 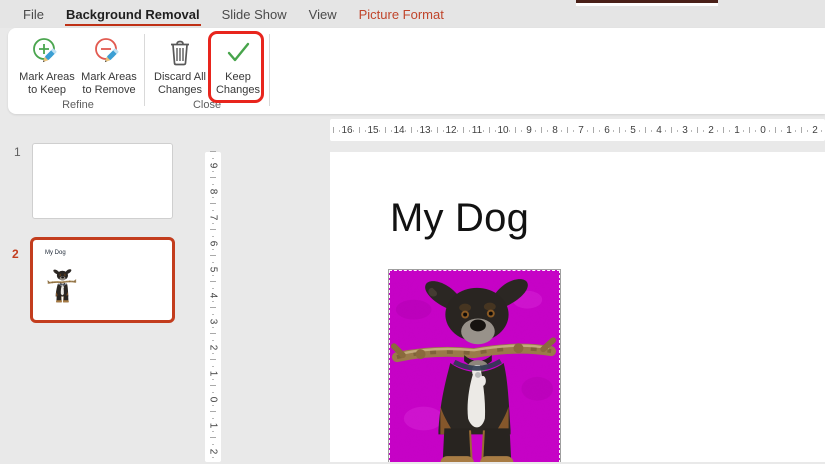 What do you see at coordinates (477, 130) in the screenshot?
I see `ruler-number: 11` at bounding box center [477, 130].